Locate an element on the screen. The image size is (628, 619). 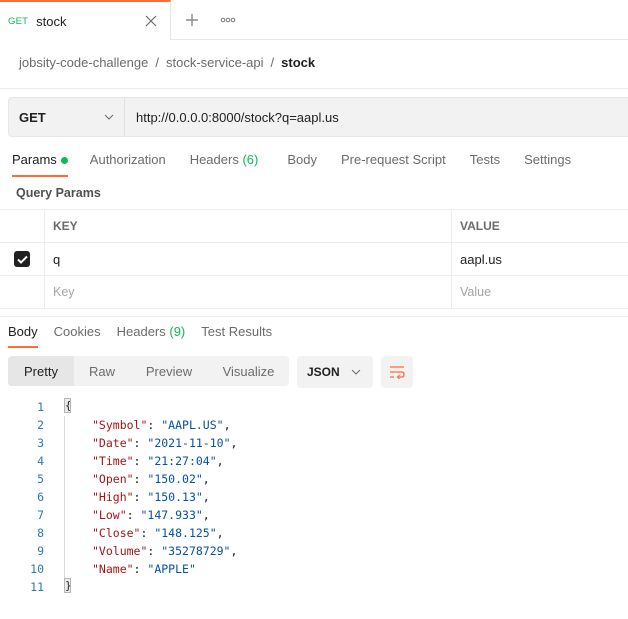
headers-count: (6) is located at coordinates (250, 159).